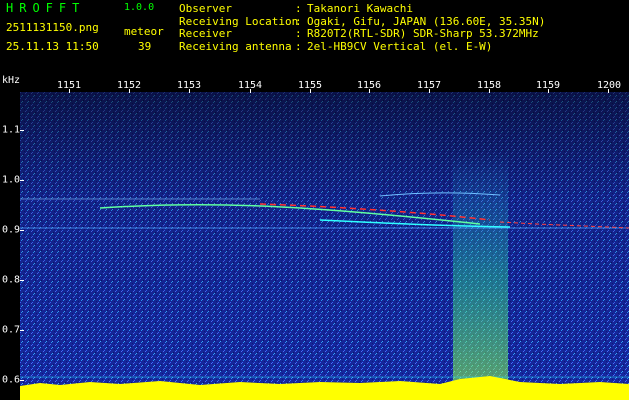  I want to click on interference-column, so click(480, 276).